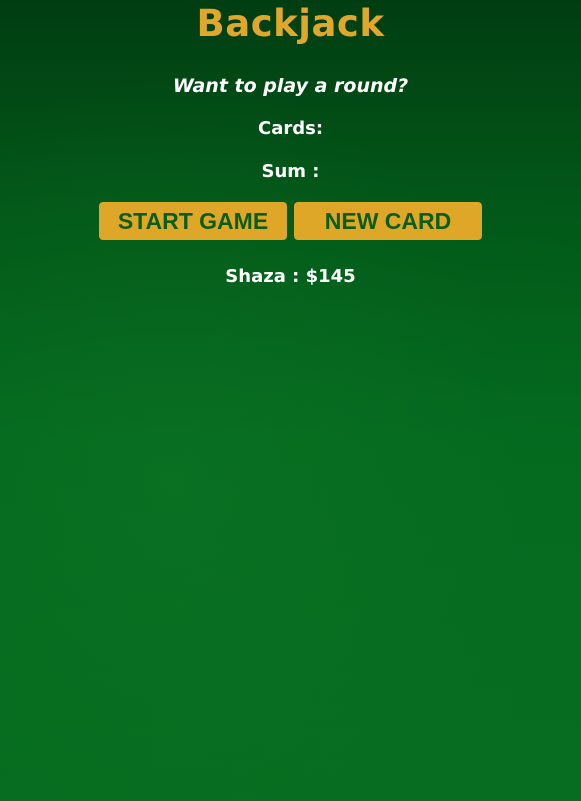 This screenshot has height=801, width=581. I want to click on cards-label: Cards:, so click(290, 128).